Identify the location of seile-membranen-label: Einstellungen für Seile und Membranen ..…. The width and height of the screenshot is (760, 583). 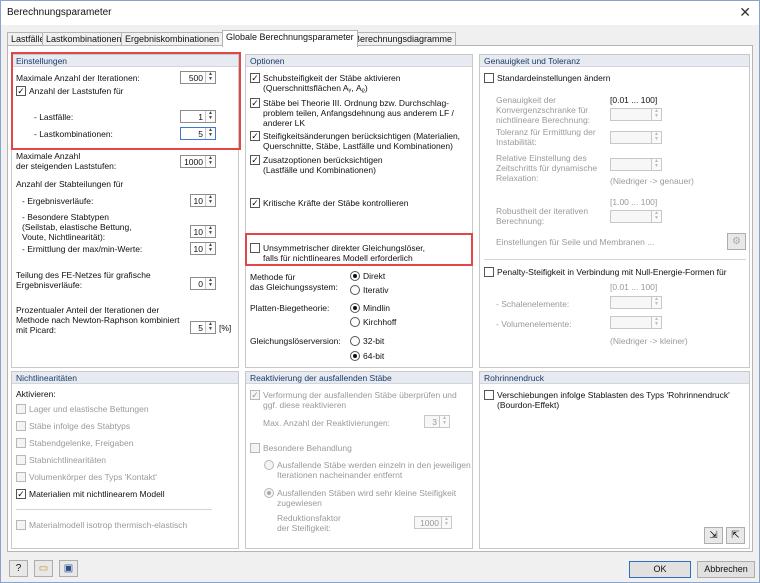
(575, 242).